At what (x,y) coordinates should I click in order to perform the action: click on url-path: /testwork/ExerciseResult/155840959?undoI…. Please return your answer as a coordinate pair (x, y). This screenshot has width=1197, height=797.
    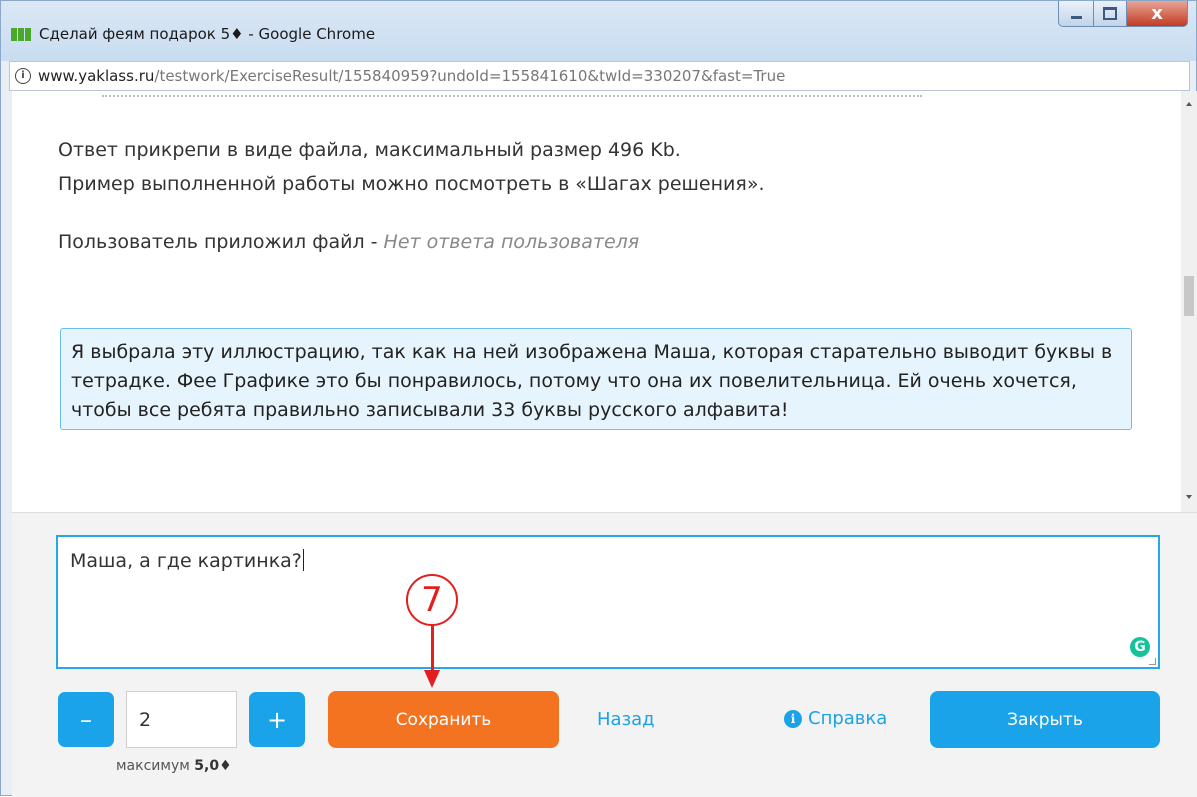
    Looking at the image, I should click on (470, 76).